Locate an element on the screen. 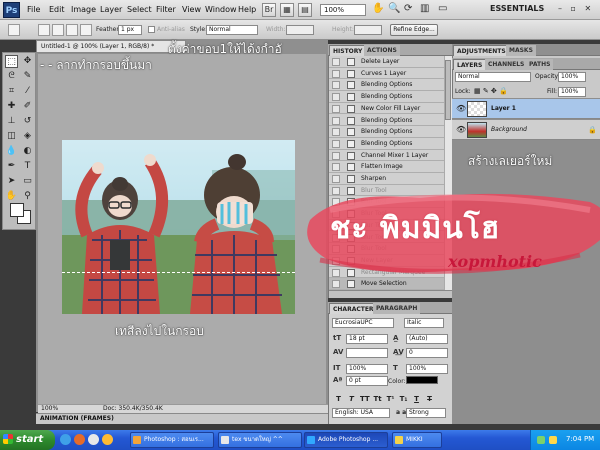 The width and height of the screenshot is (600, 450). history-scroll-thumb is located at coordinates (448, 90).